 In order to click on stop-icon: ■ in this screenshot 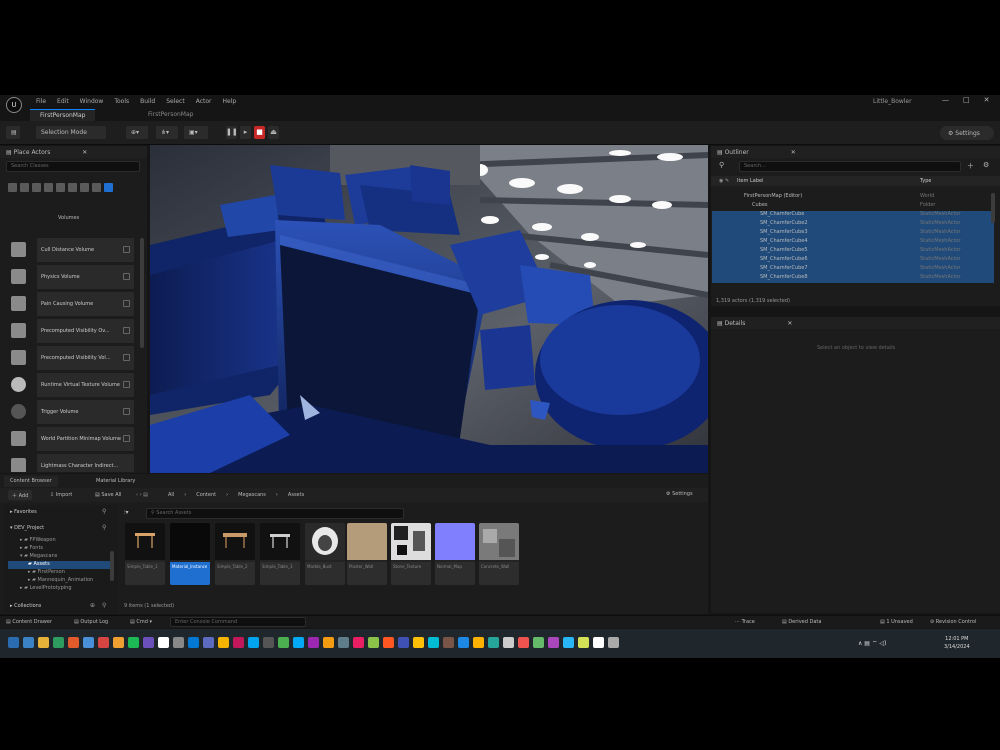, I will do `click(259, 132)`.